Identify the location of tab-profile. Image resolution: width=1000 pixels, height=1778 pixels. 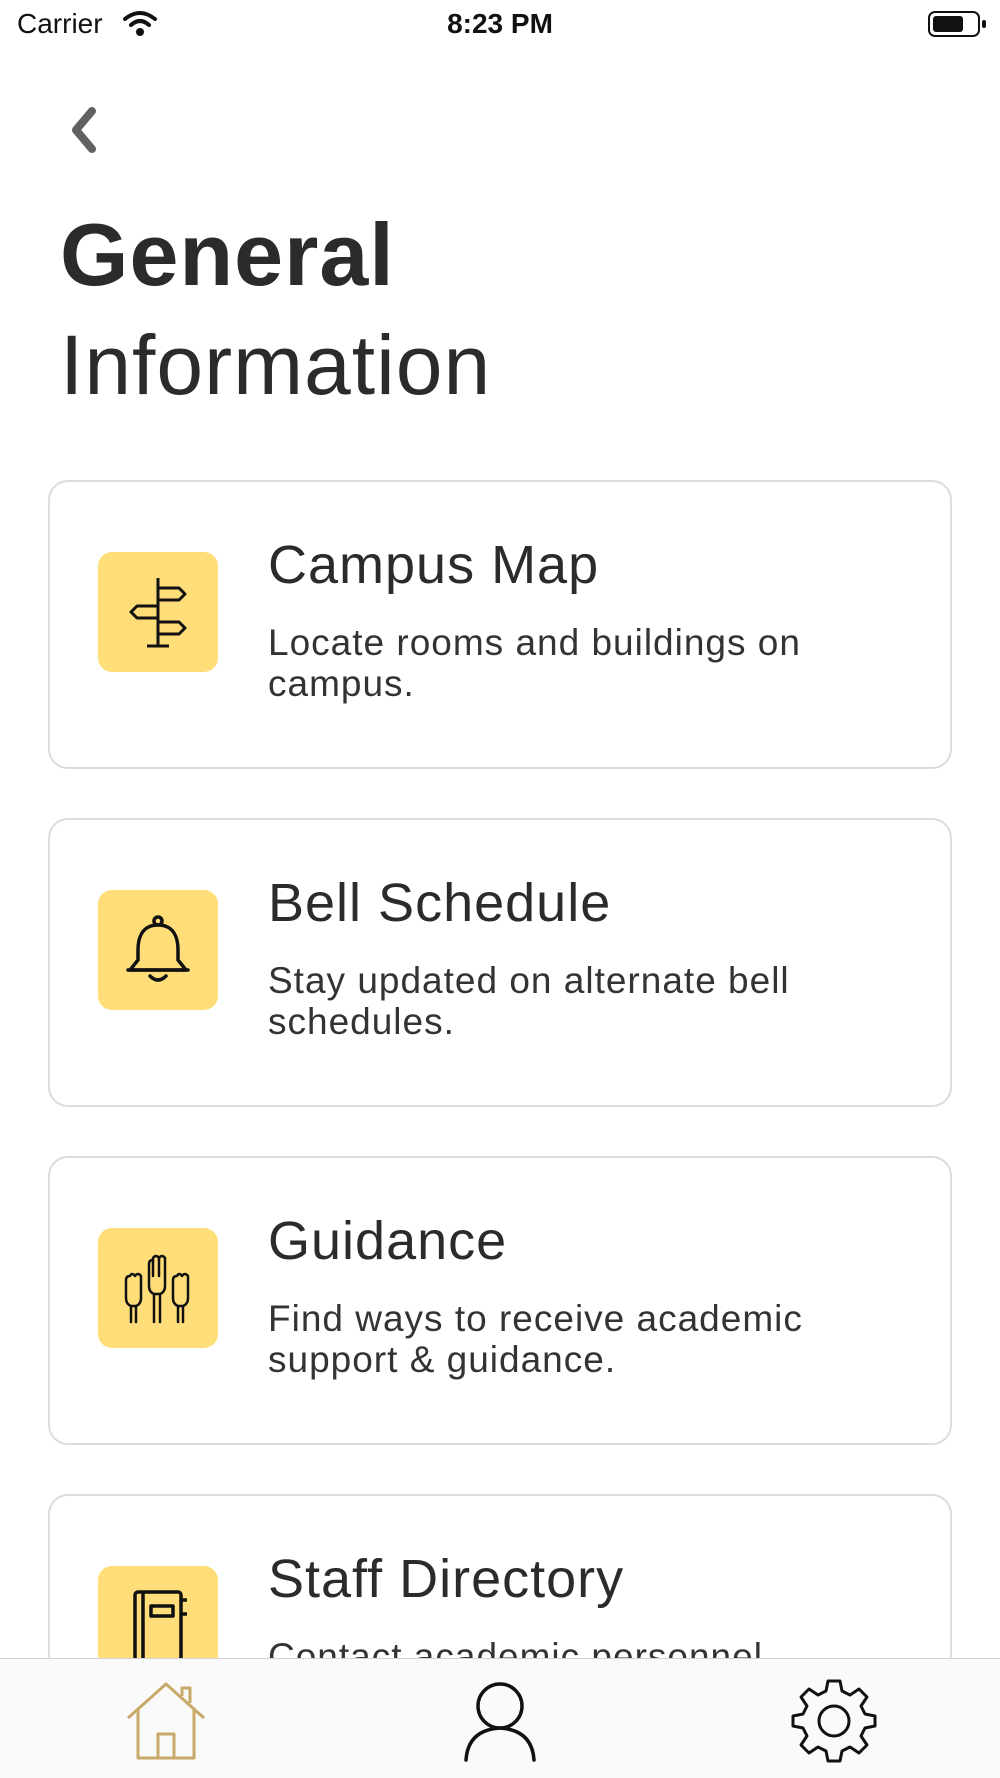
(500, 1722).